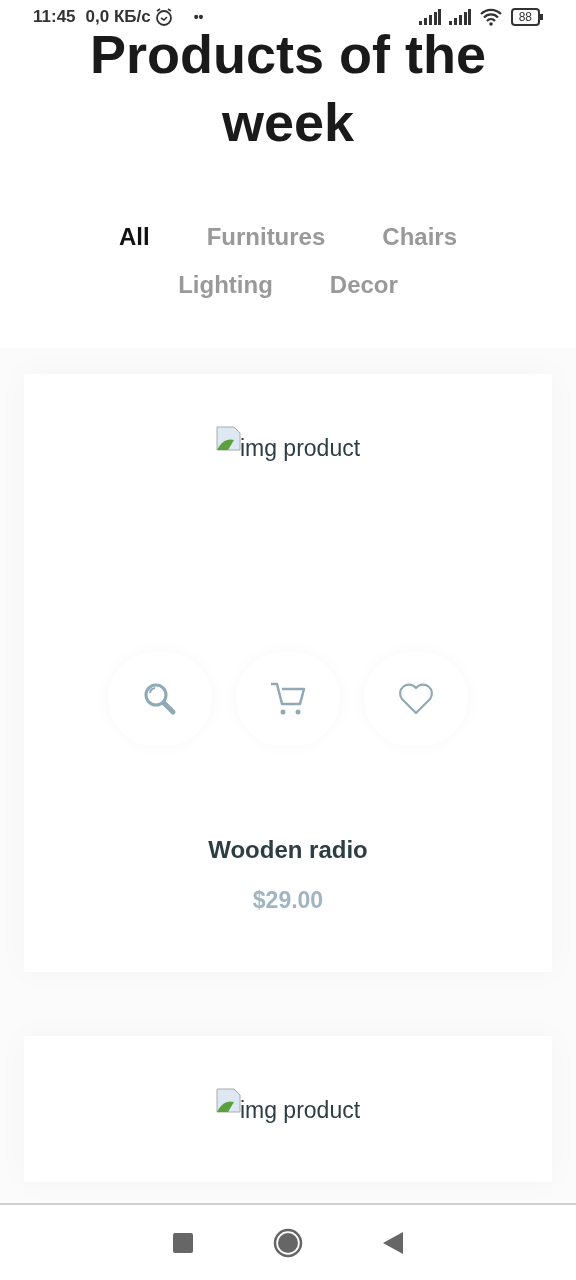 The height and width of the screenshot is (1280, 576). I want to click on heart-icon, so click(416, 699).